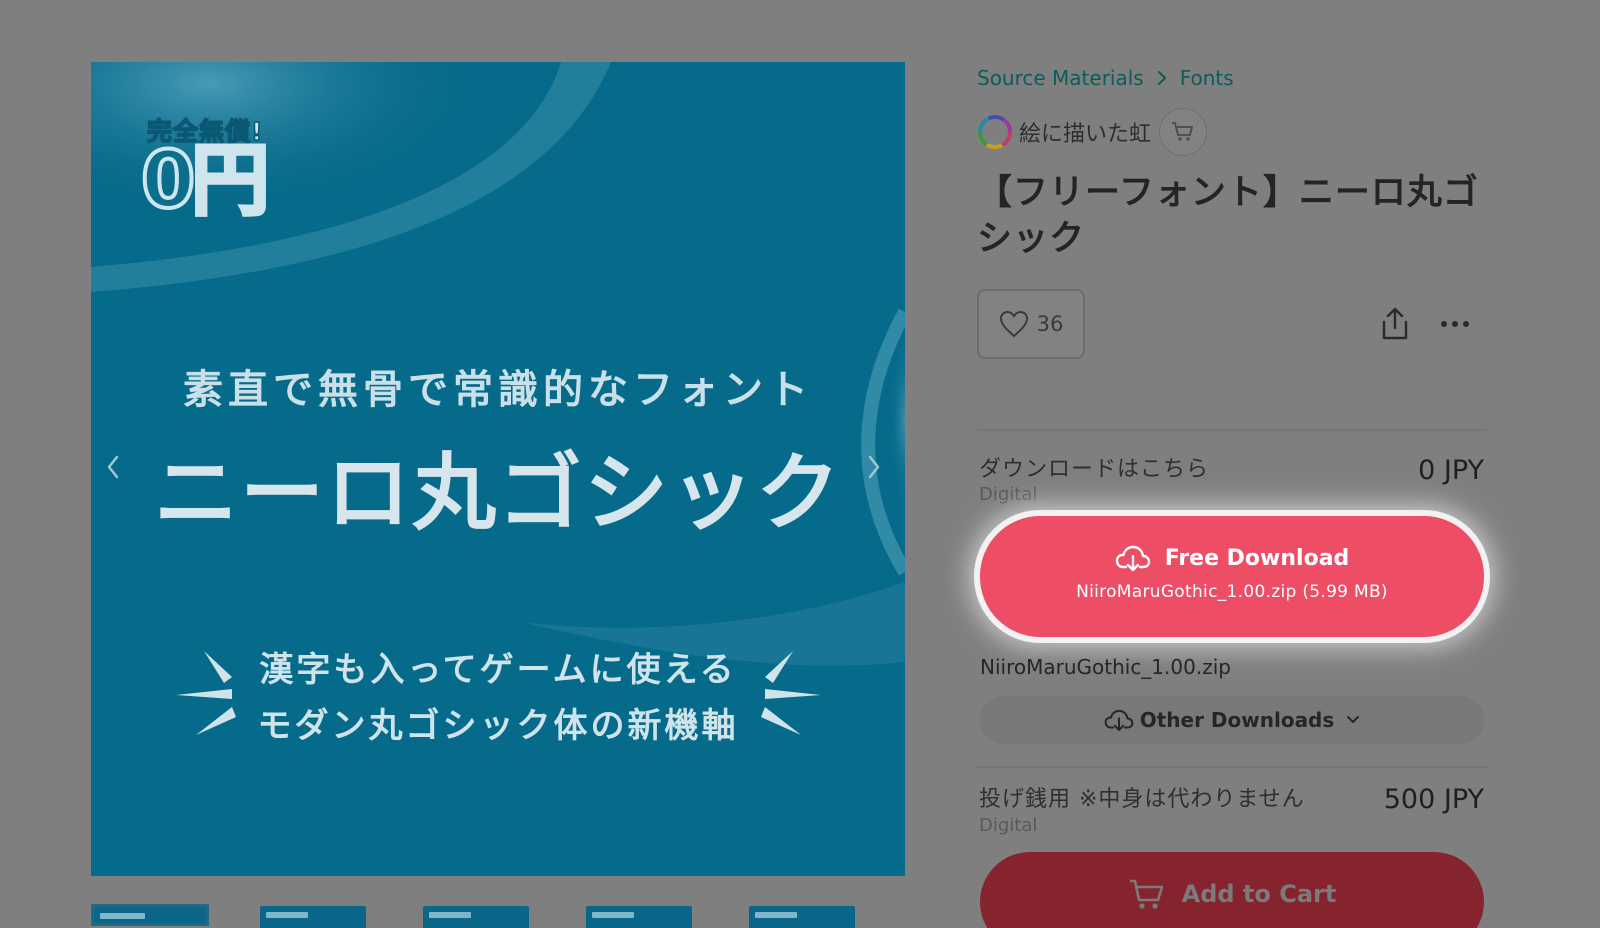 The image size is (1600, 928). I want to click on shop-info: 絵に描いた虹, so click(1092, 132).